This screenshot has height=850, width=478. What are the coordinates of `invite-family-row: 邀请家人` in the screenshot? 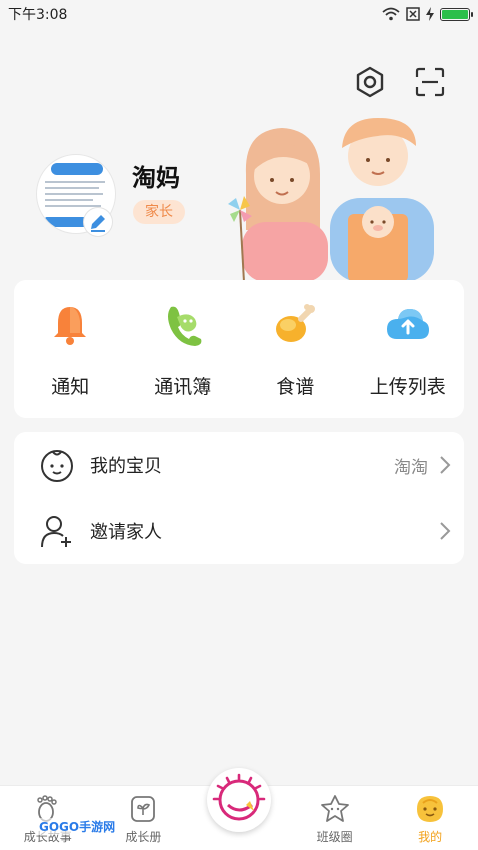 It's located at (239, 531).